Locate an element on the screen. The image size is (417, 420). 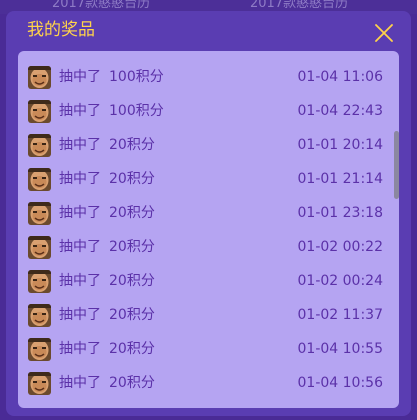
prize-row: 抽中了 20积分 01-04 10:56 is located at coordinates (208, 383).